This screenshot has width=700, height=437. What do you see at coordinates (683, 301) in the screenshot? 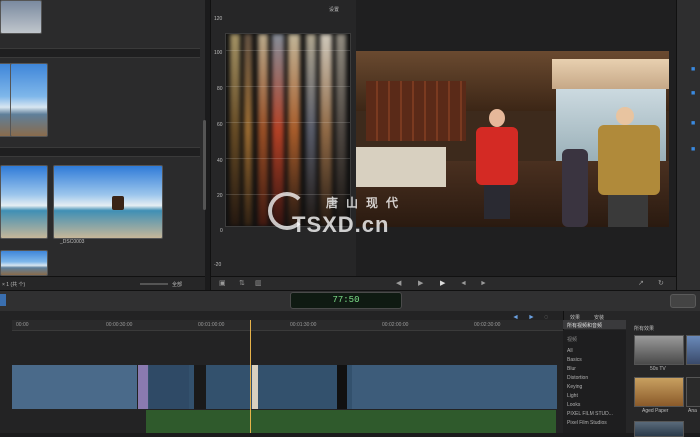
I see `tool-menu-button` at bounding box center [683, 301].